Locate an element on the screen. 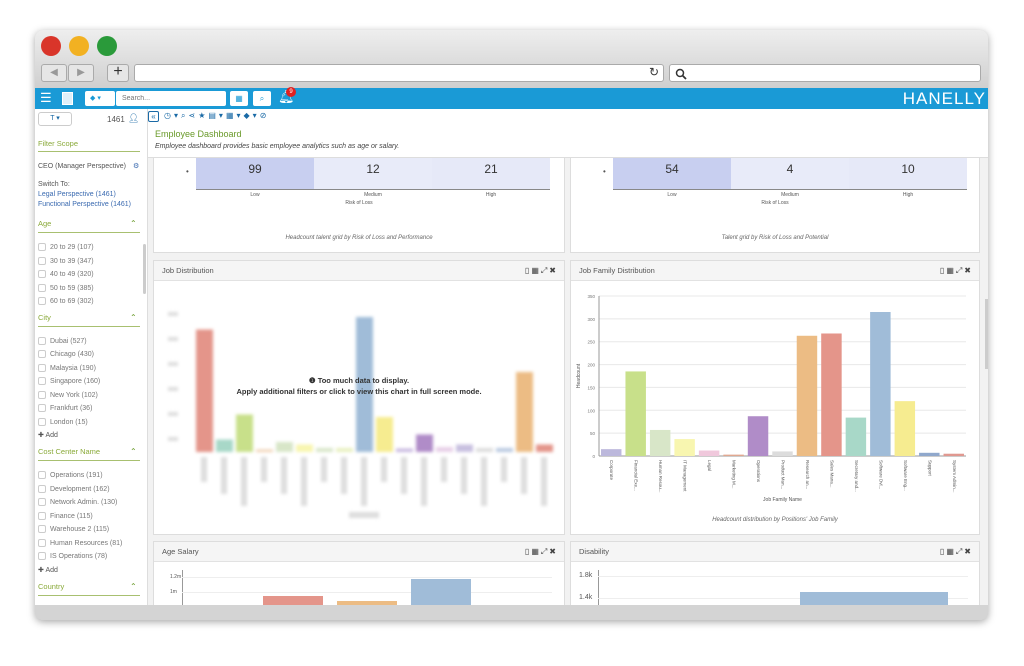 The width and height of the screenshot is (1024, 666). filter-section-title: City is located at coordinates (44, 317).